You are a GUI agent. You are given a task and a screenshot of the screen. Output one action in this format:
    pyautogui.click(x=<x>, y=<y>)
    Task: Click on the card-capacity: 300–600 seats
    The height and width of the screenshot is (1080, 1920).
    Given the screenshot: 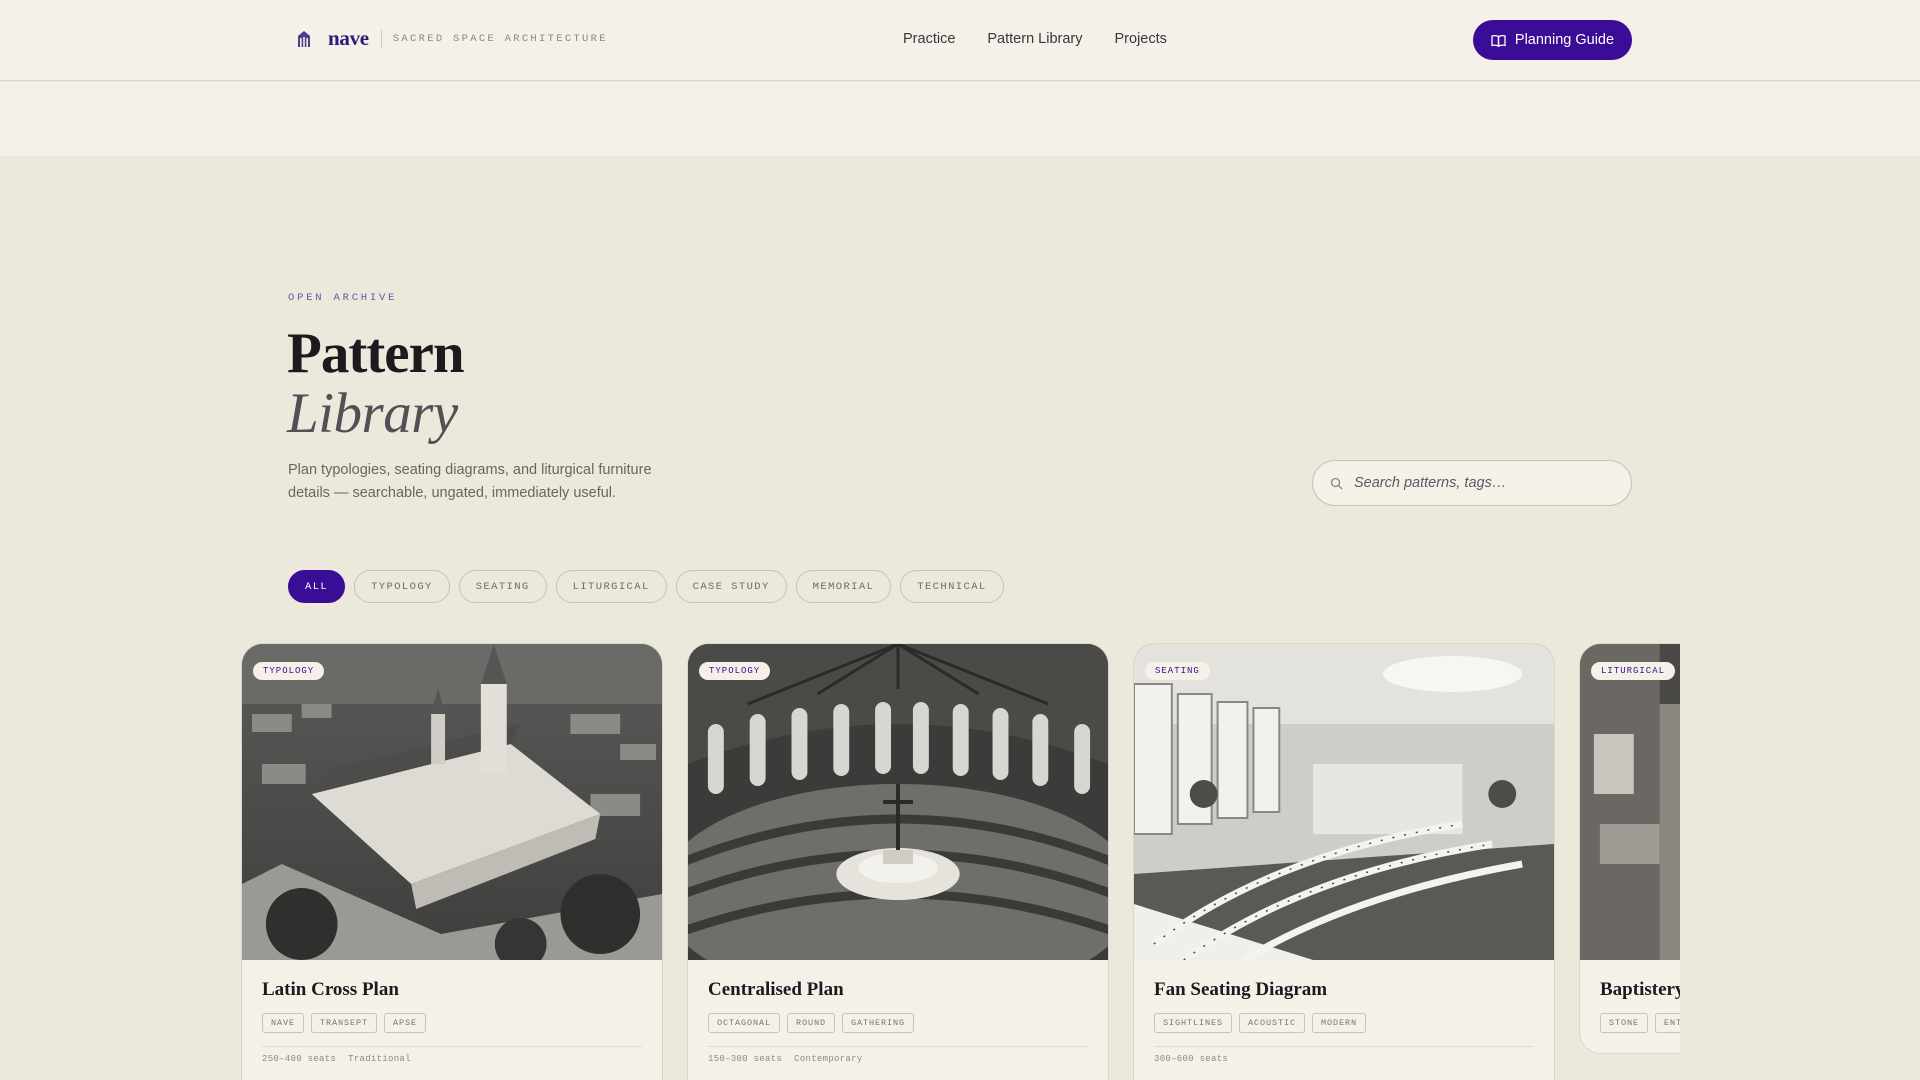 What is the action you would take?
    pyautogui.click(x=1191, y=1059)
    